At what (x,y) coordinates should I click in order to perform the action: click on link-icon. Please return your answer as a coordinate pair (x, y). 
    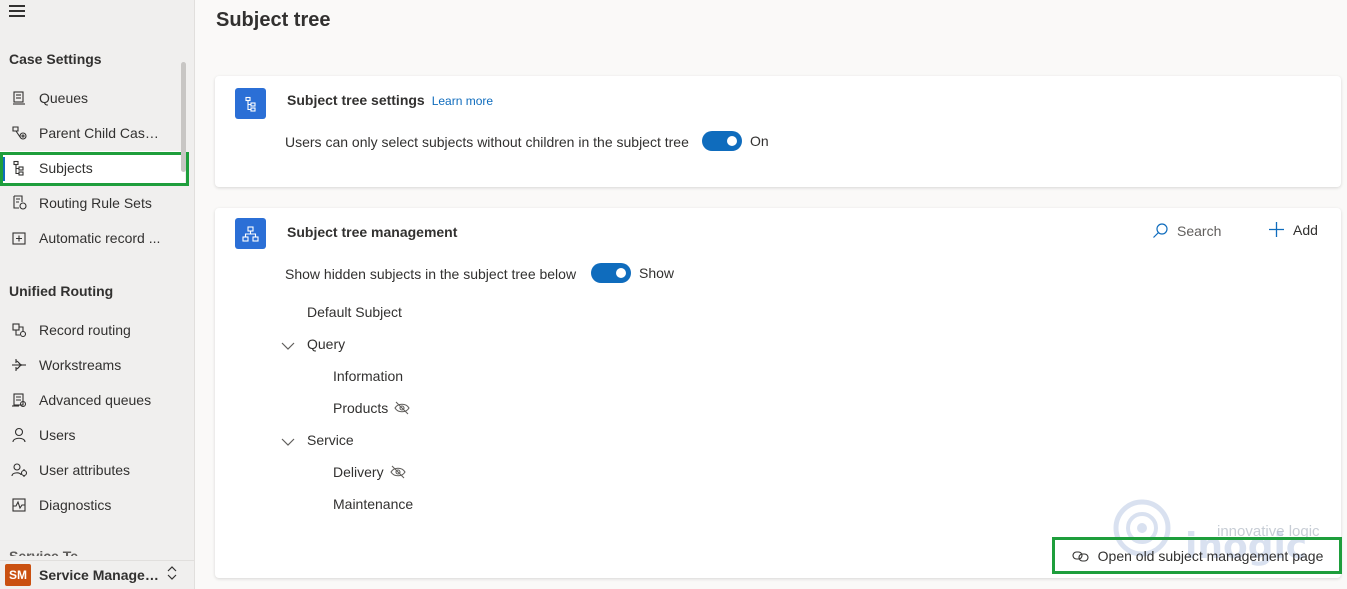
    Looking at the image, I should click on (1080, 556).